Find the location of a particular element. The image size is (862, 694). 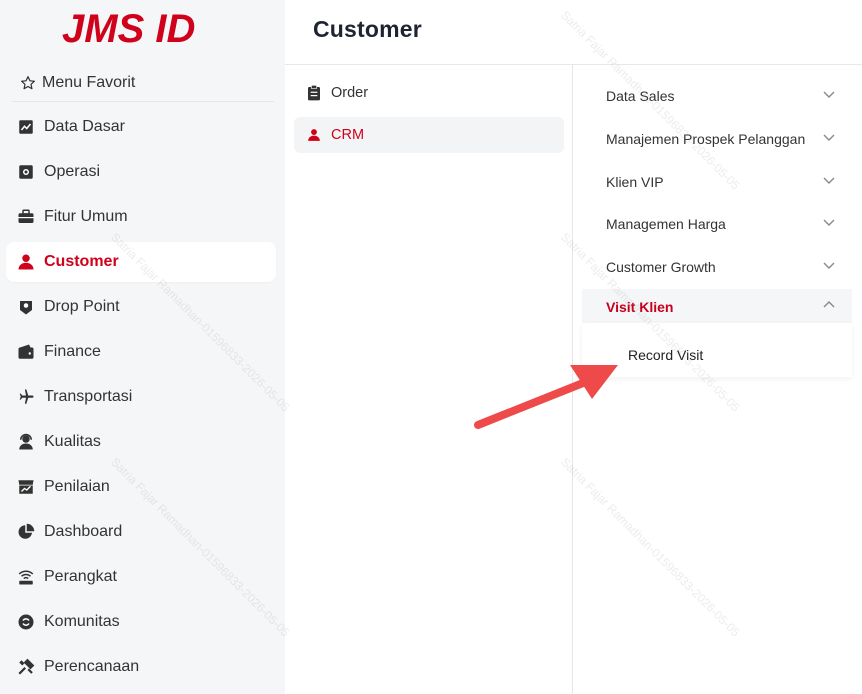

sidebar-item-label: Fitur Umum is located at coordinates (86, 216).